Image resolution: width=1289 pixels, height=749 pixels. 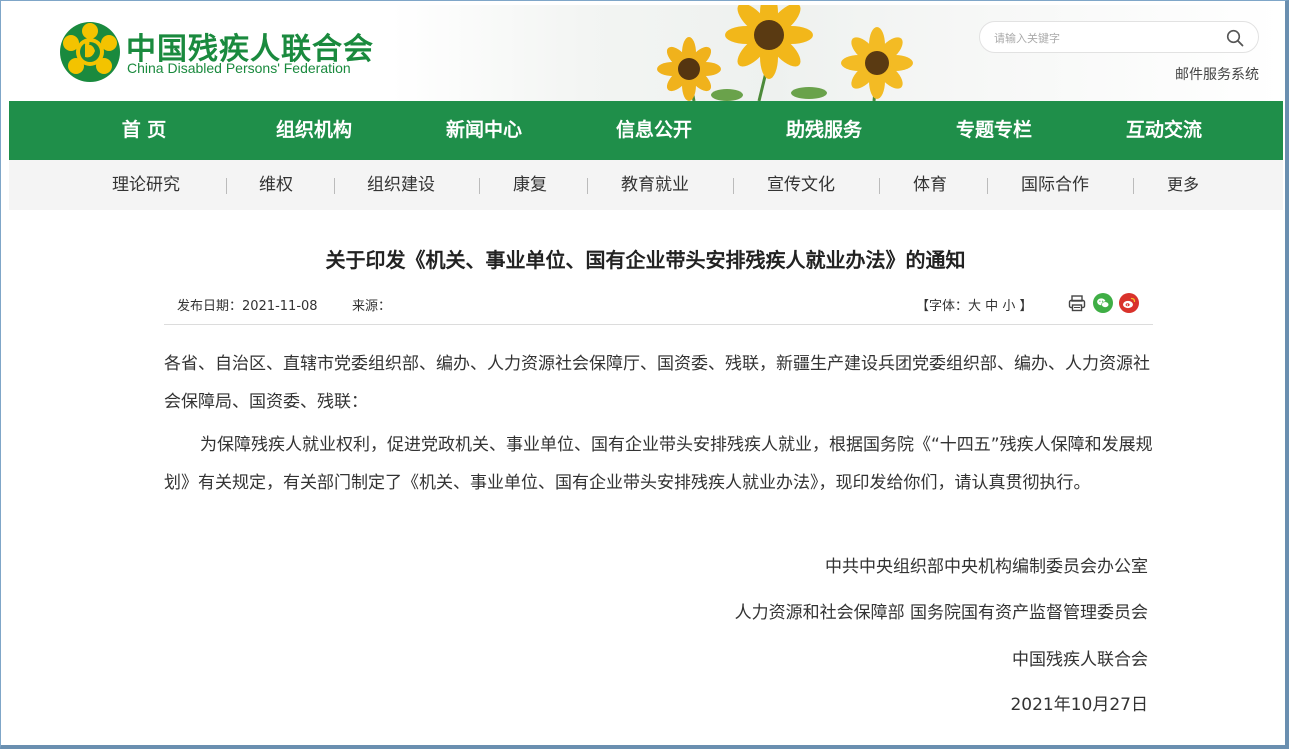 I want to click on nav-item-topics: 专题专栏, so click(x=994, y=130).